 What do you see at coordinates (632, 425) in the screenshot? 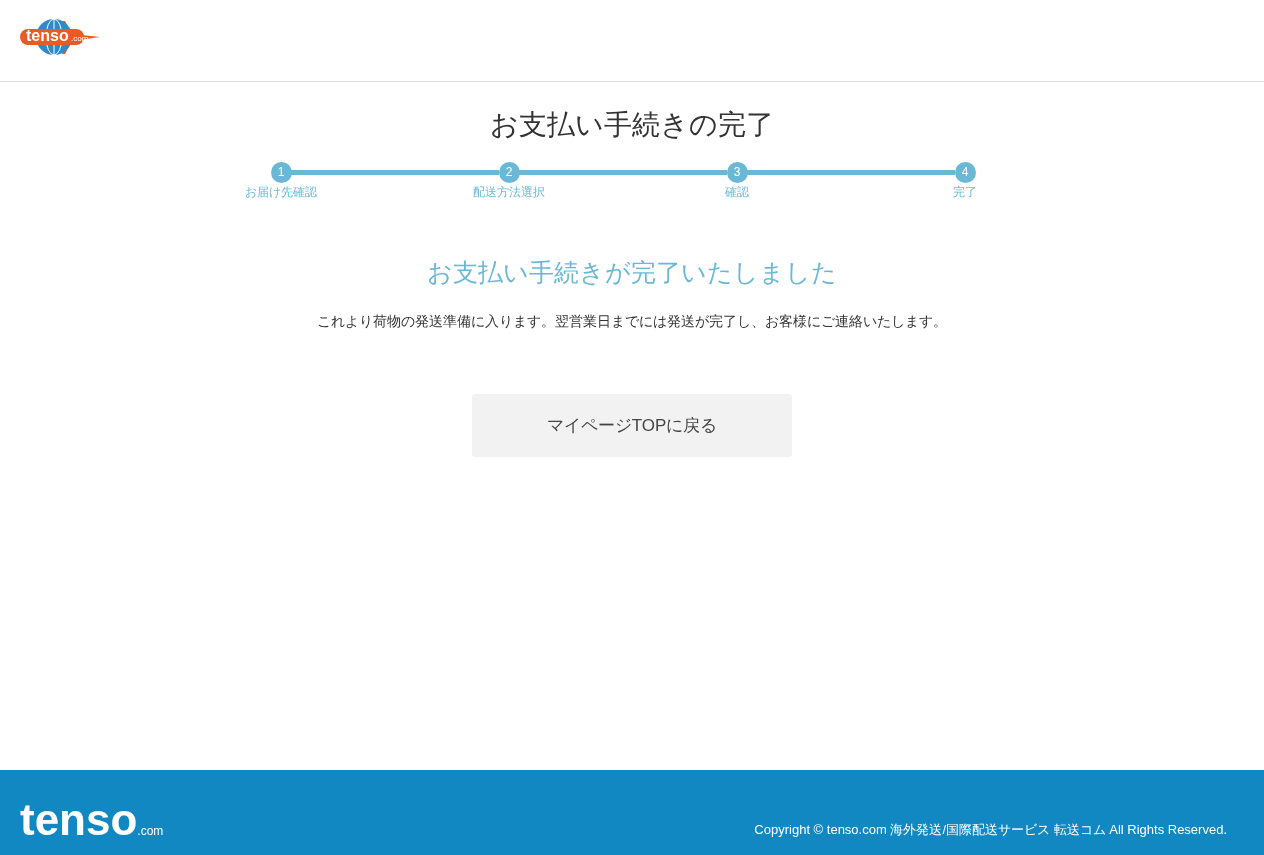
I see `mypage-top-button: マイページTOPに戻る` at bounding box center [632, 425].